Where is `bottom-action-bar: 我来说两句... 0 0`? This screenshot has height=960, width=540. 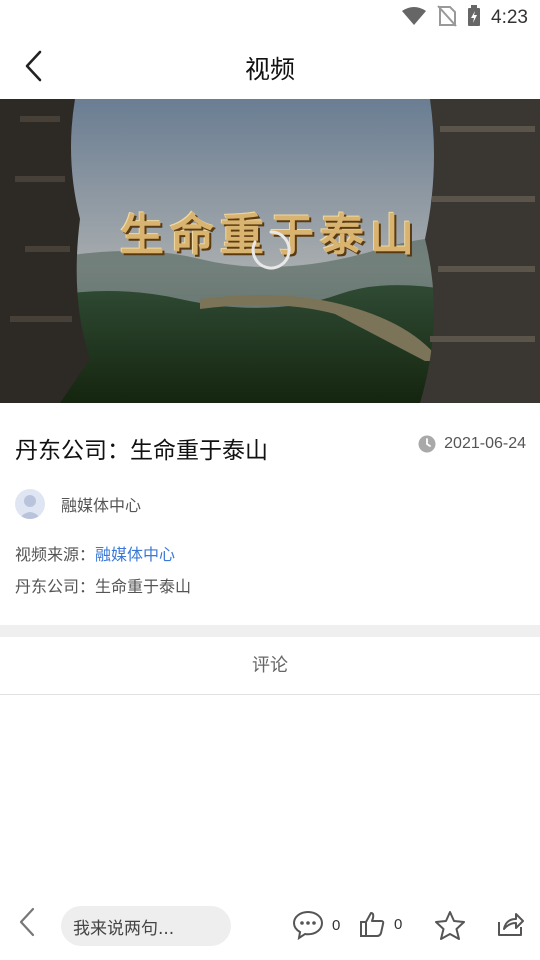 bottom-action-bar: 我来说两句... 0 0 is located at coordinates (270, 921).